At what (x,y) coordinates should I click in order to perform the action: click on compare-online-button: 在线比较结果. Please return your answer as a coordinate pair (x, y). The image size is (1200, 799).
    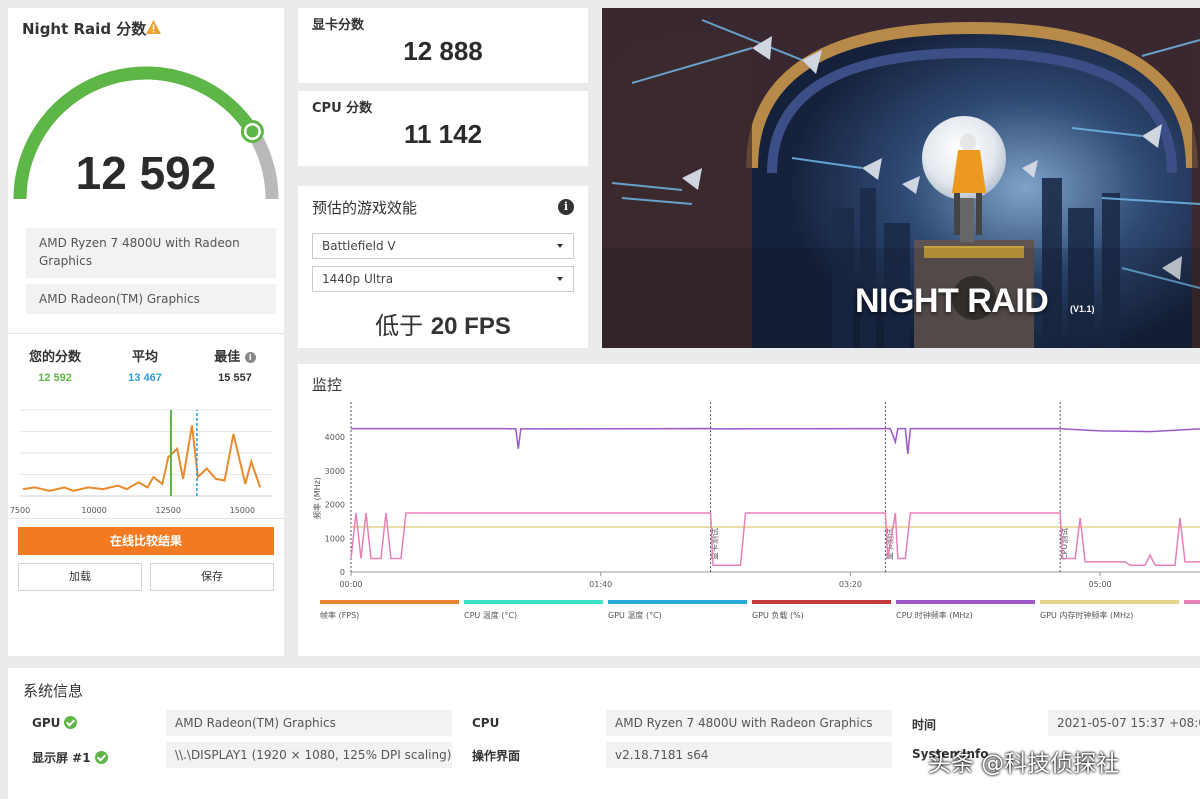
    Looking at the image, I should click on (146, 541).